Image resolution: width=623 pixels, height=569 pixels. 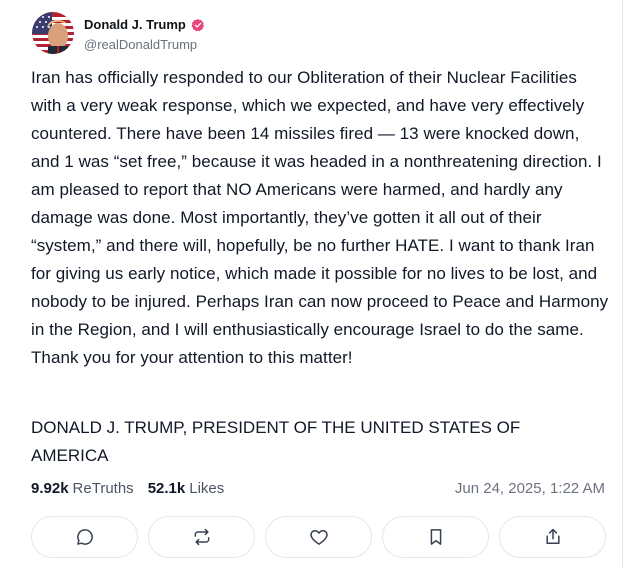 I want to click on like-icon, so click(x=318, y=537).